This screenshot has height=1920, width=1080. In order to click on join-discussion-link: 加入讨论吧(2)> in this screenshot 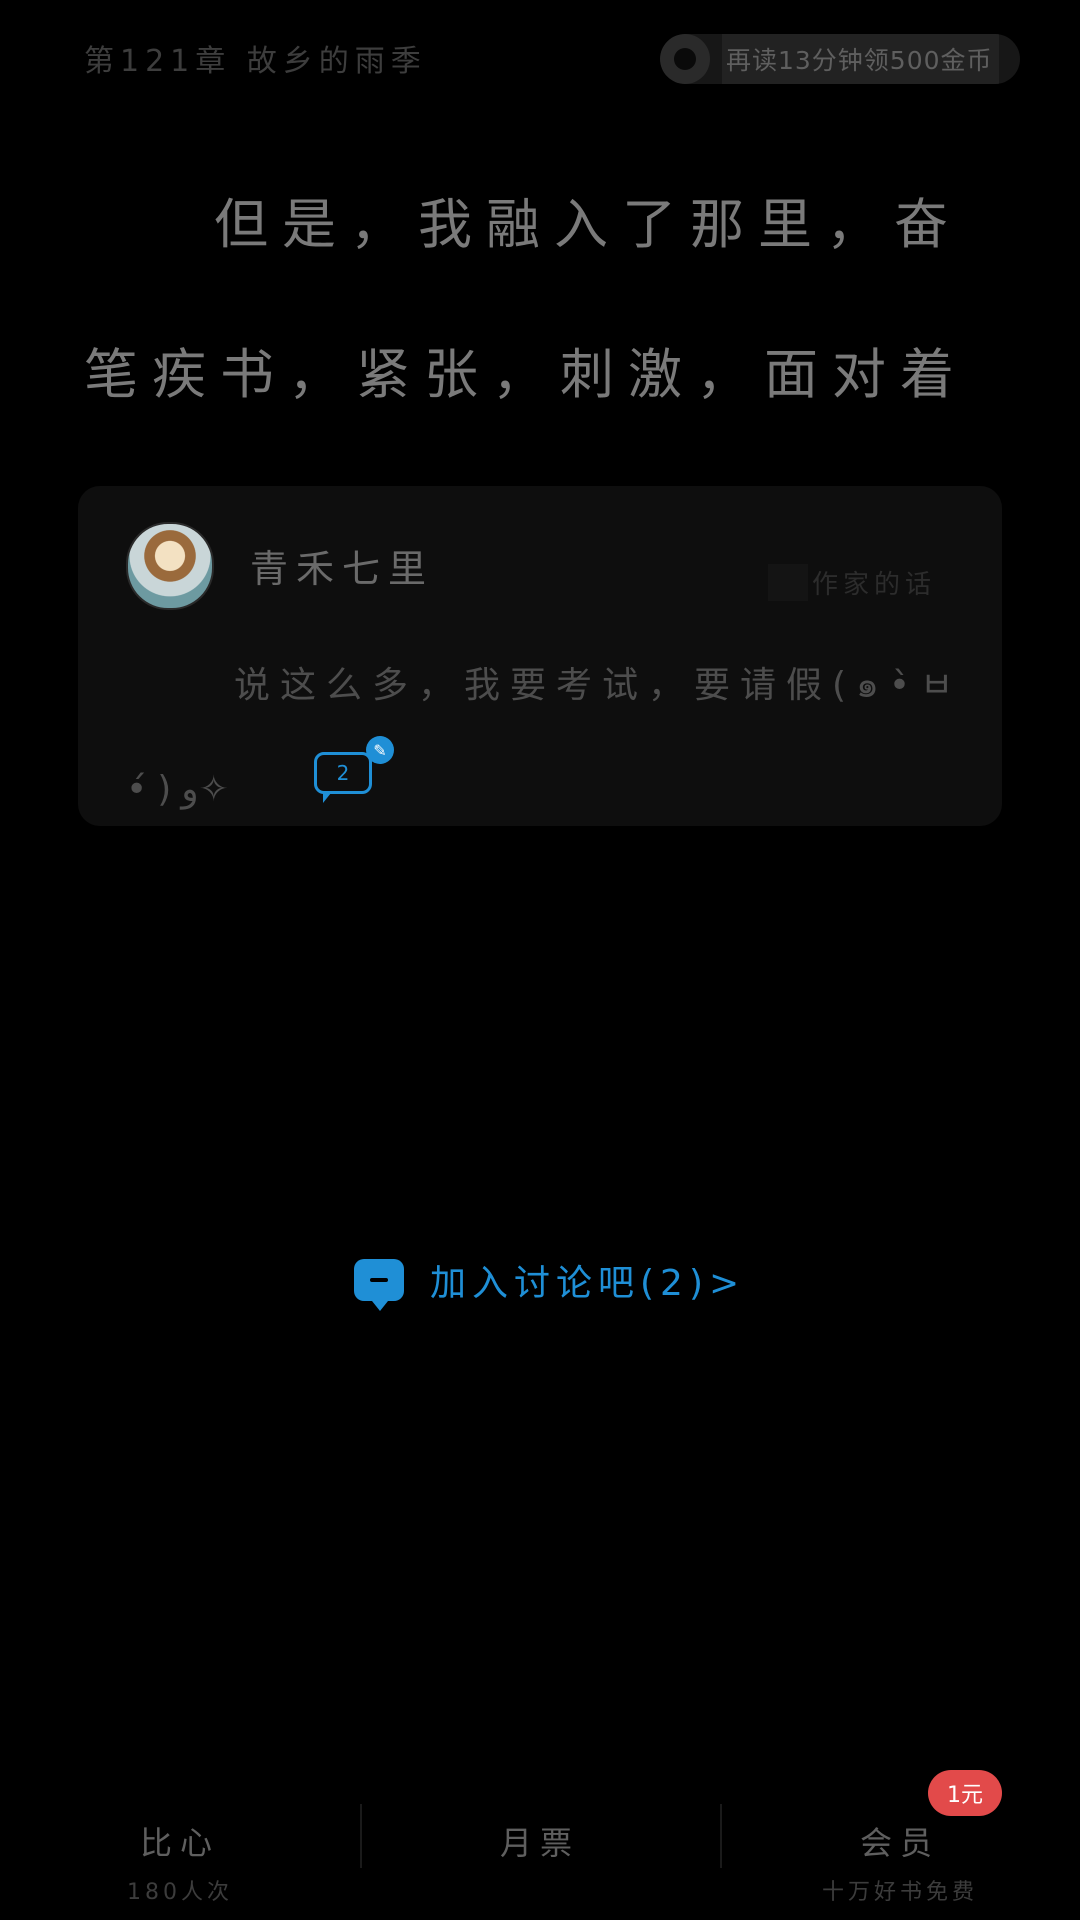, I will do `click(550, 1282)`.